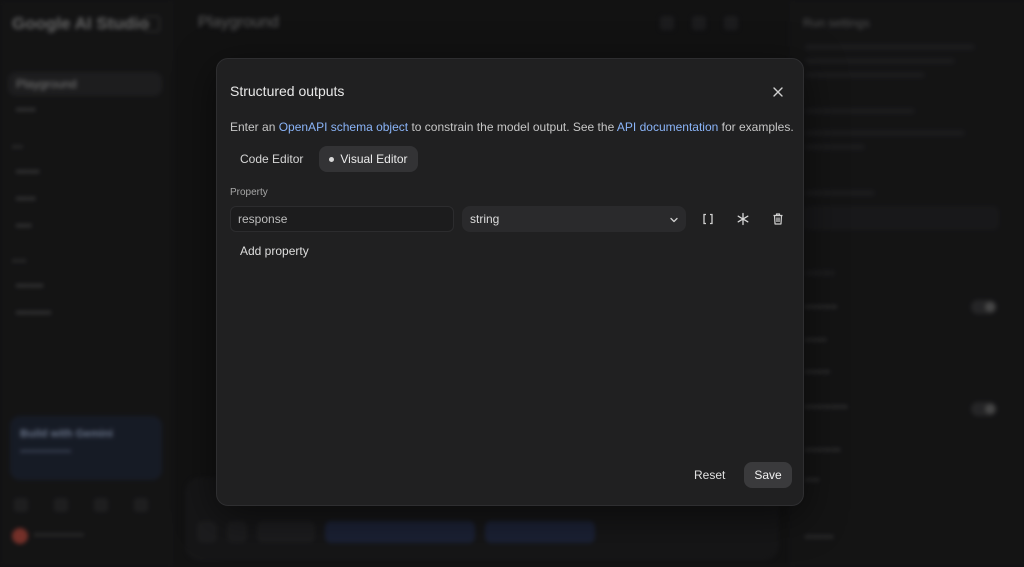 The width and height of the screenshot is (1024, 567). Describe the element at coordinates (374, 159) in the screenshot. I see `tab-label: Visual Editor` at that location.